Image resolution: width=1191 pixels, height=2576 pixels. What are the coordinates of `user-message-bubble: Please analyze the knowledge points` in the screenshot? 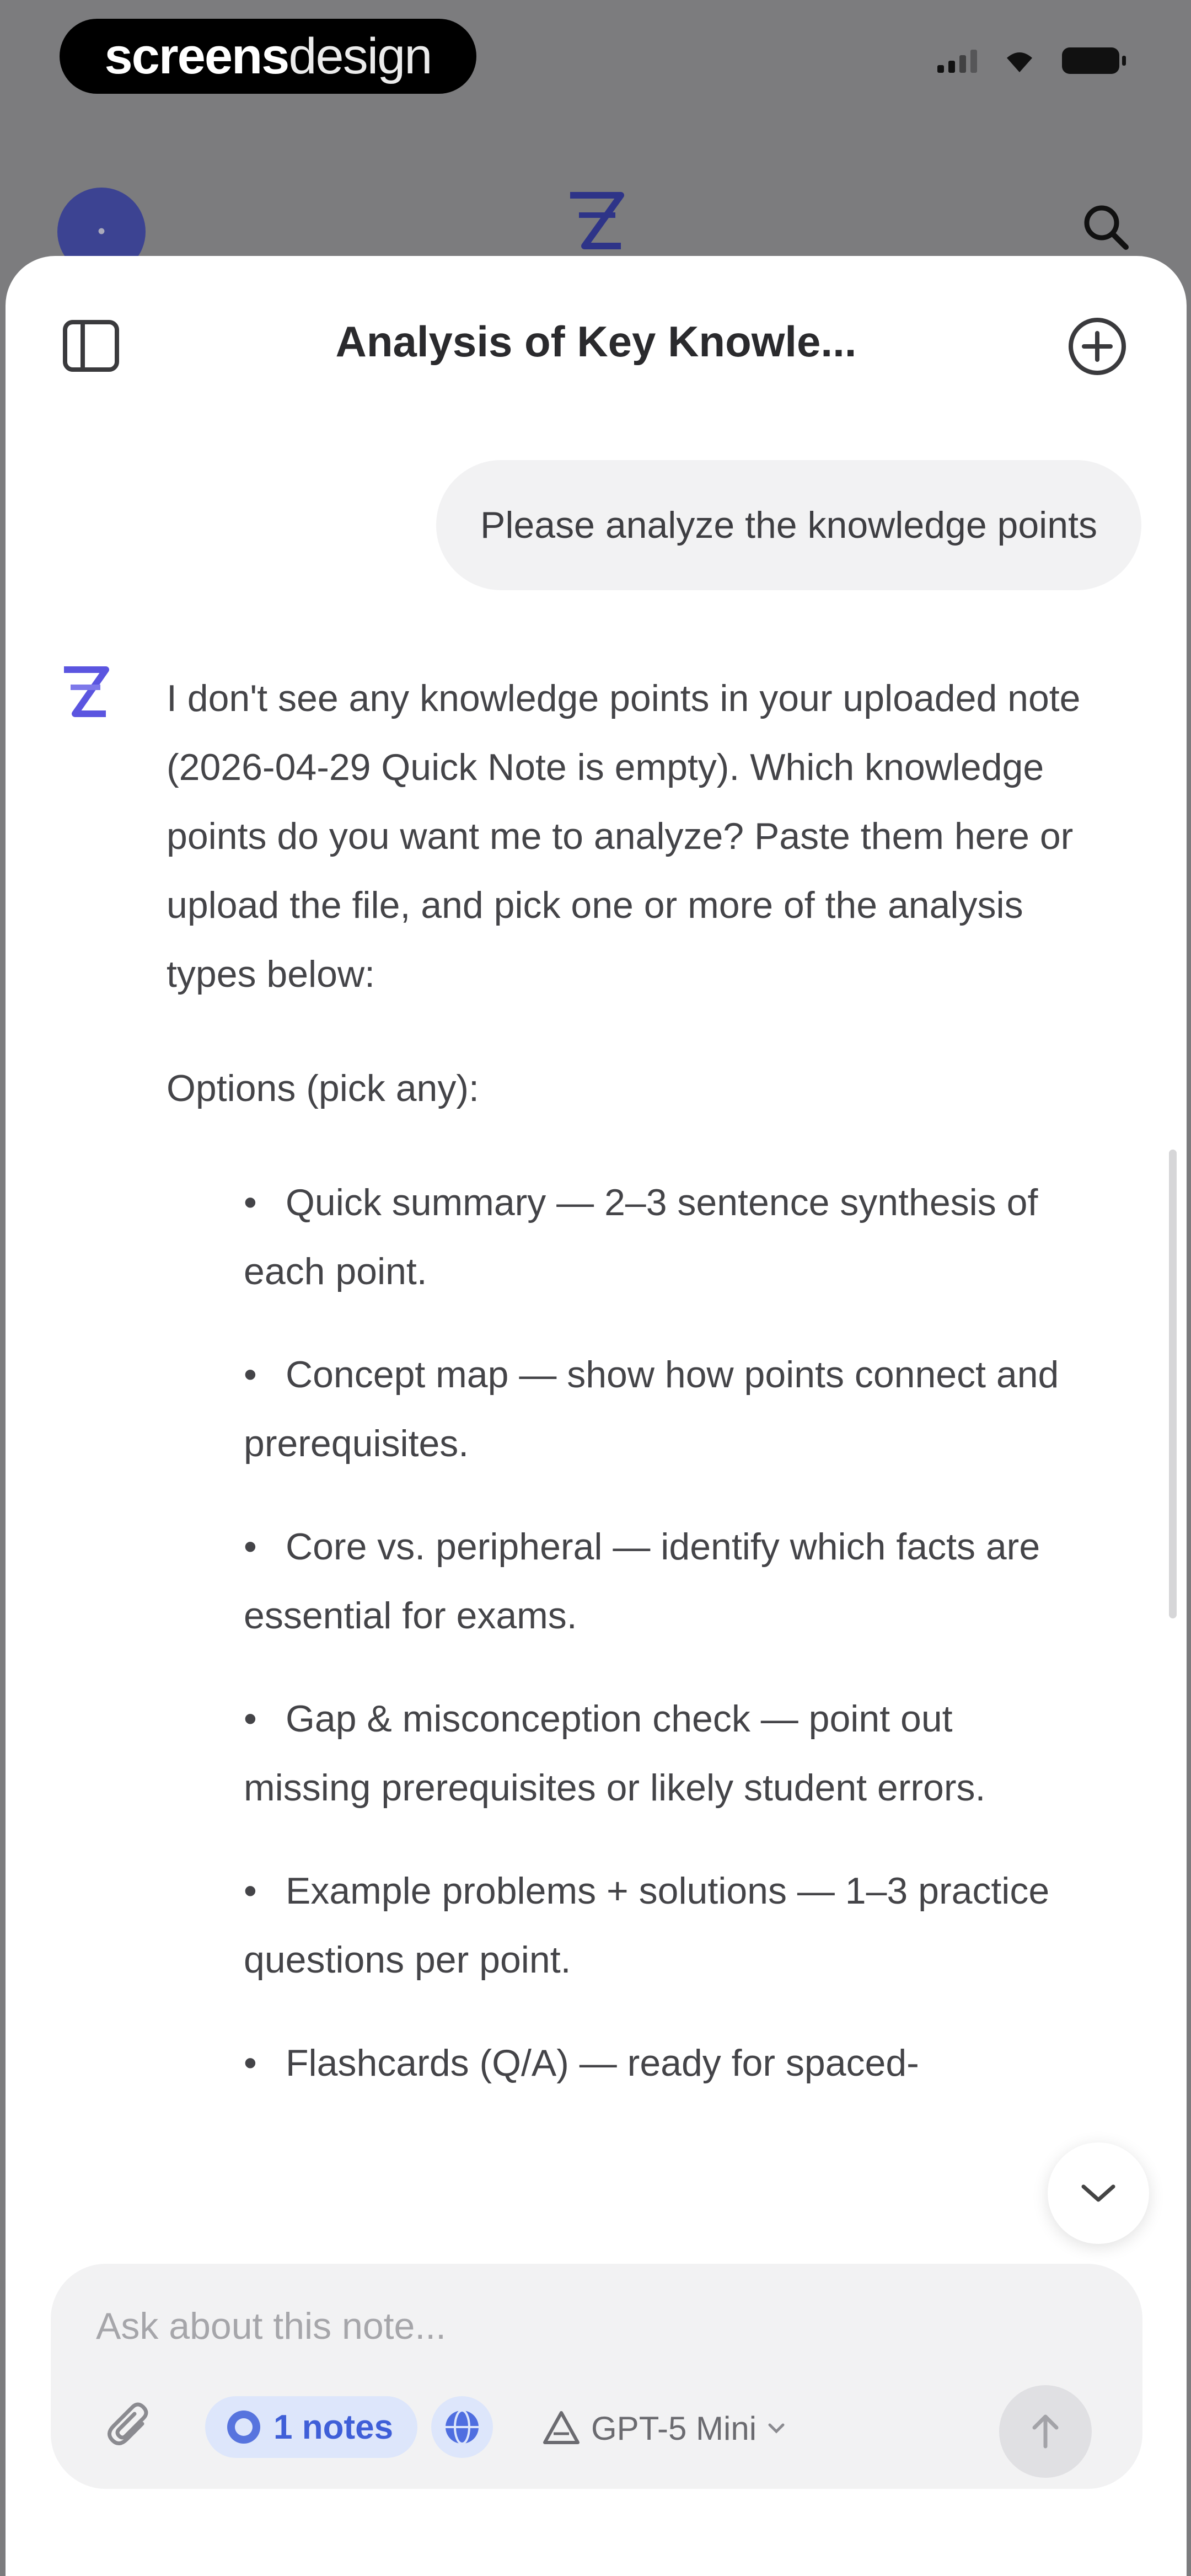 It's located at (788, 525).